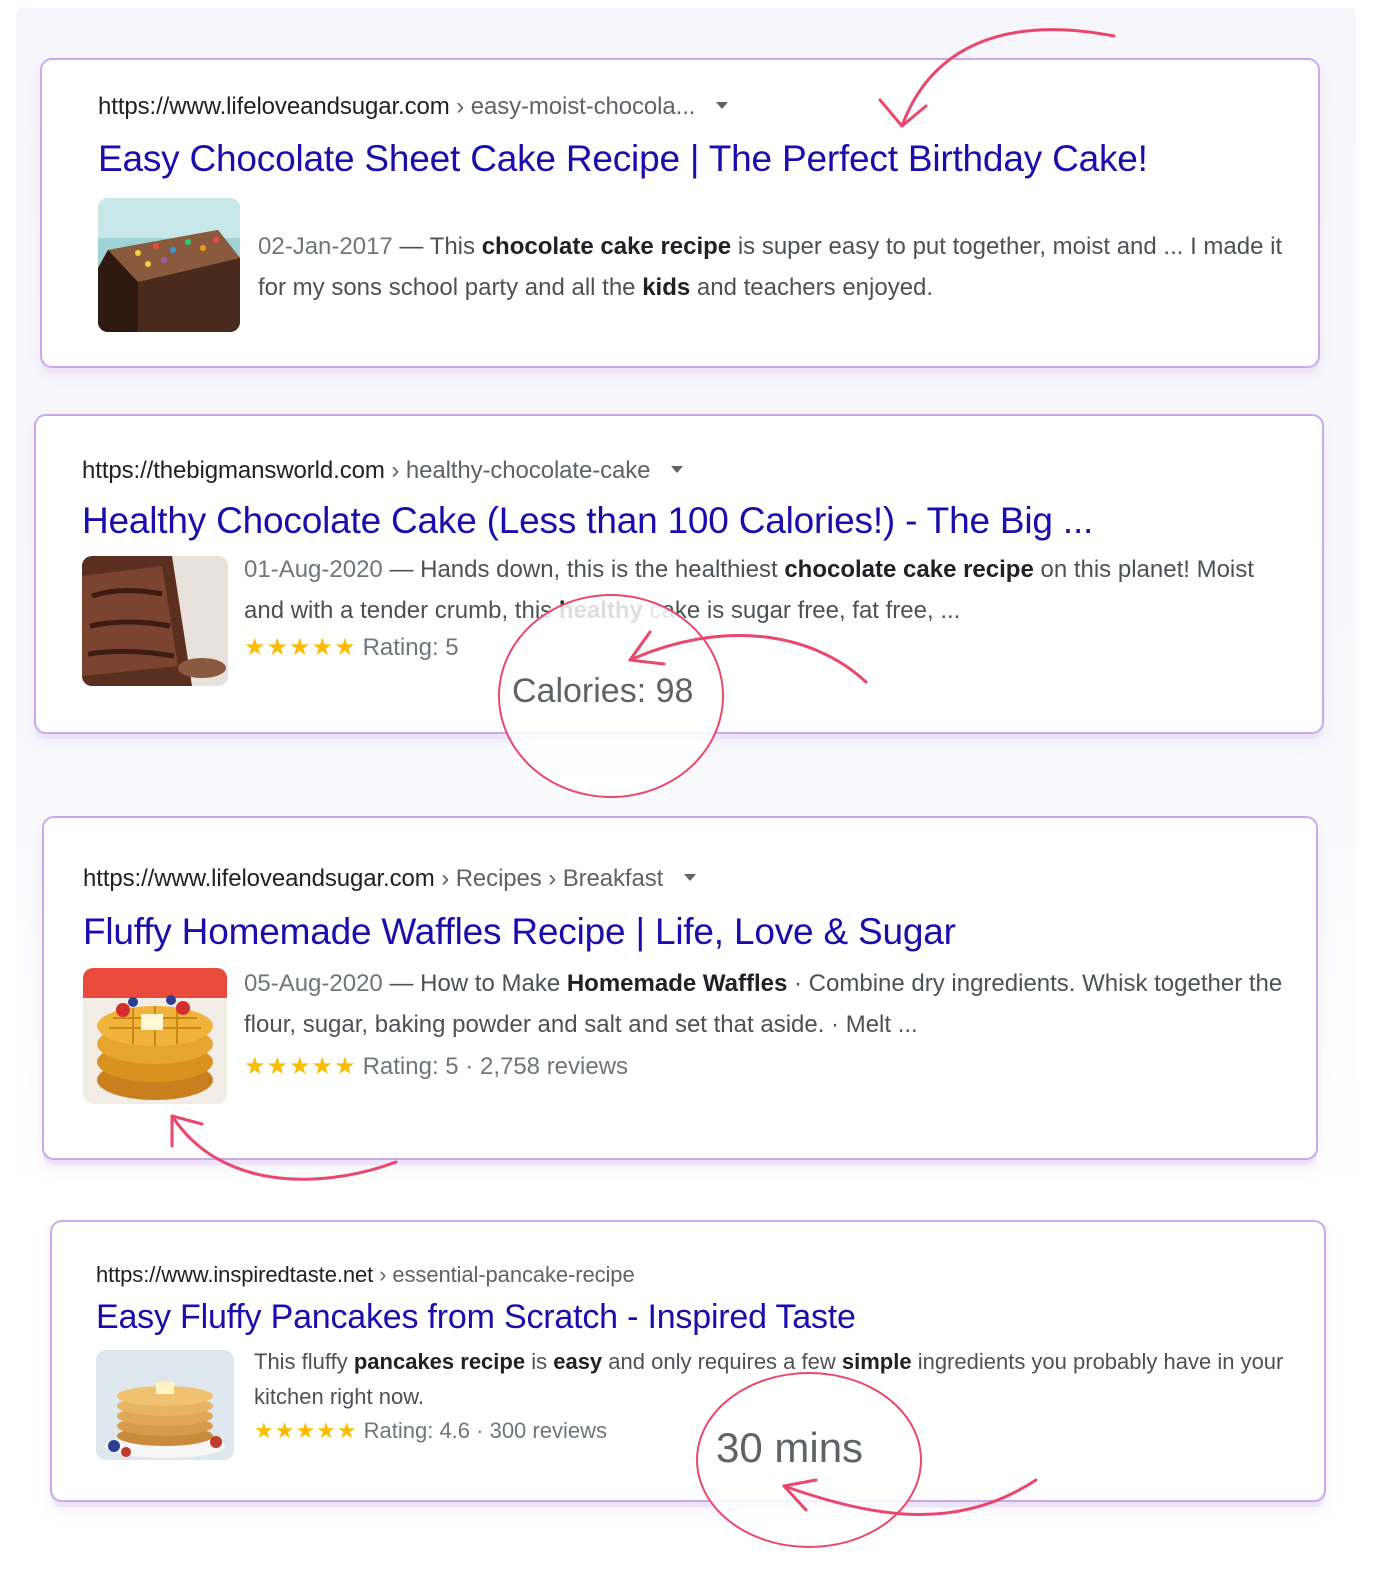  What do you see at coordinates (485, 1430) in the screenshot?
I see `rating-text: Rating: 4.6 · 300 reviews` at bounding box center [485, 1430].